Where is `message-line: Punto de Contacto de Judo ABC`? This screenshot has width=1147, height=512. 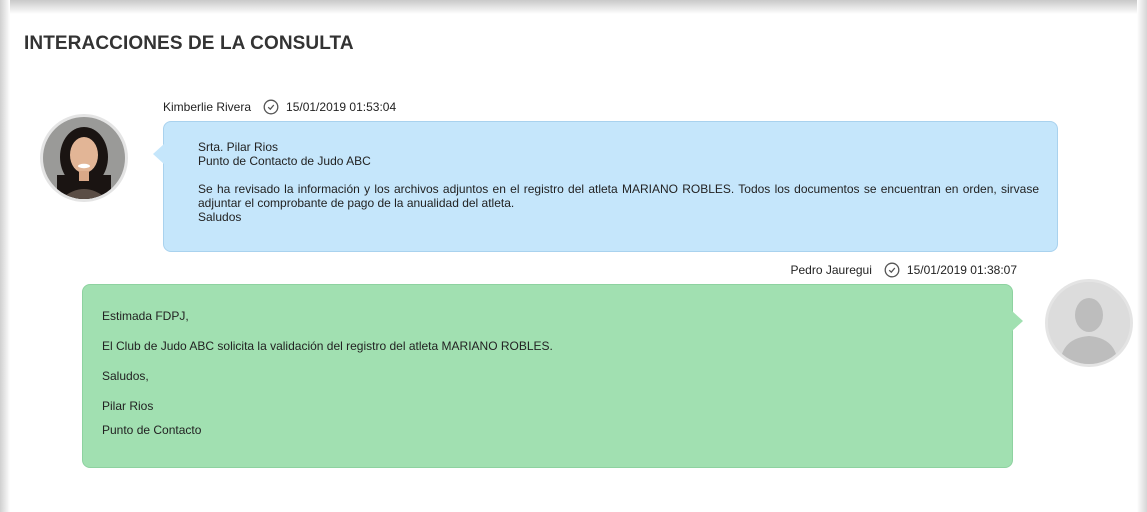
message-line: Punto de Contacto de Judo ABC is located at coordinates (284, 161).